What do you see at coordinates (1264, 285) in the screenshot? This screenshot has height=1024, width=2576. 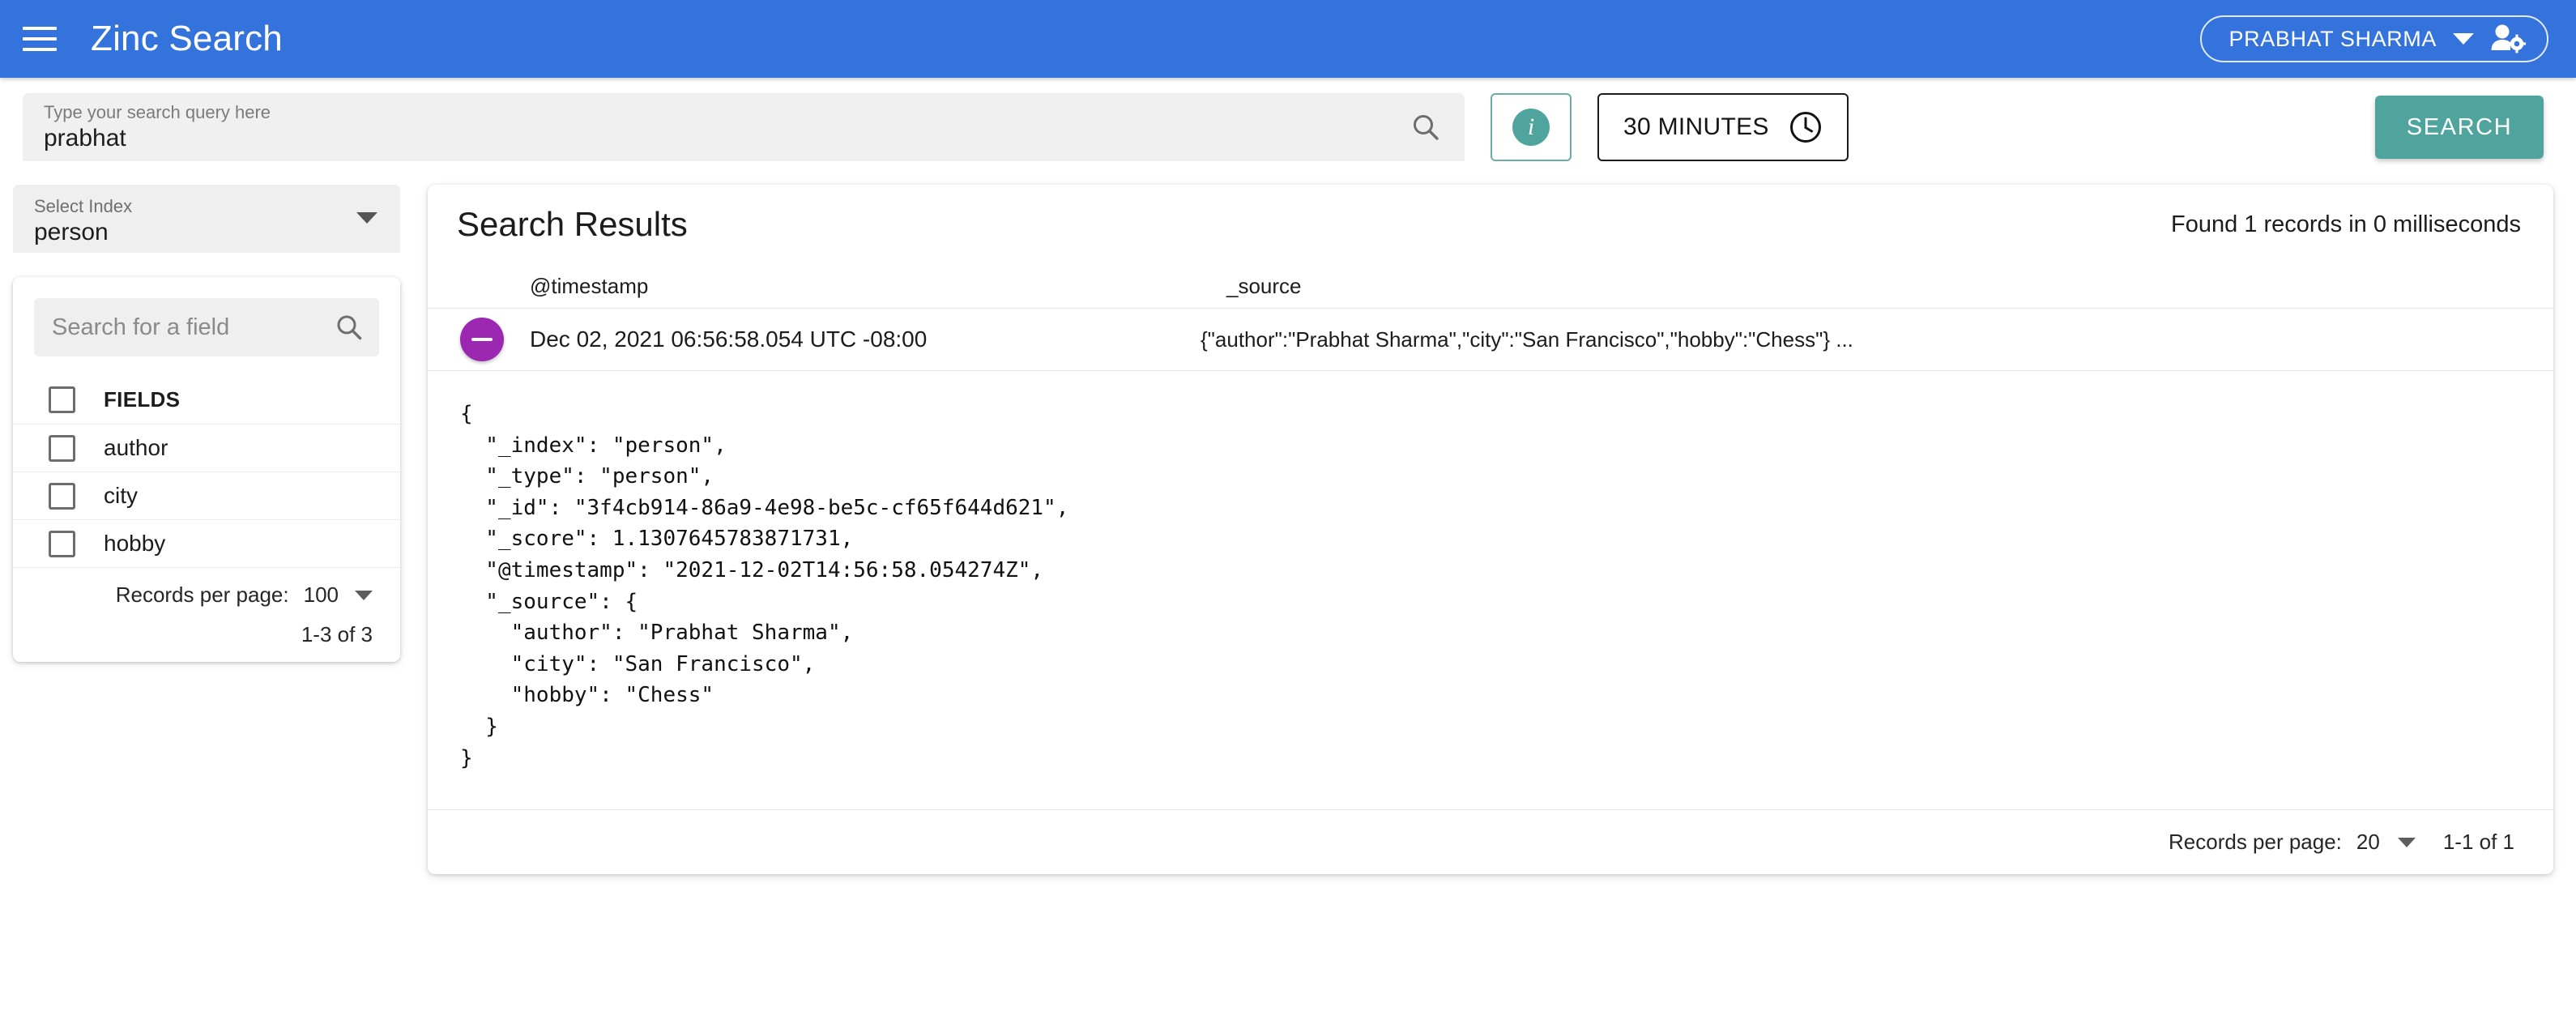 I see `column-header-source: _source` at bounding box center [1264, 285].